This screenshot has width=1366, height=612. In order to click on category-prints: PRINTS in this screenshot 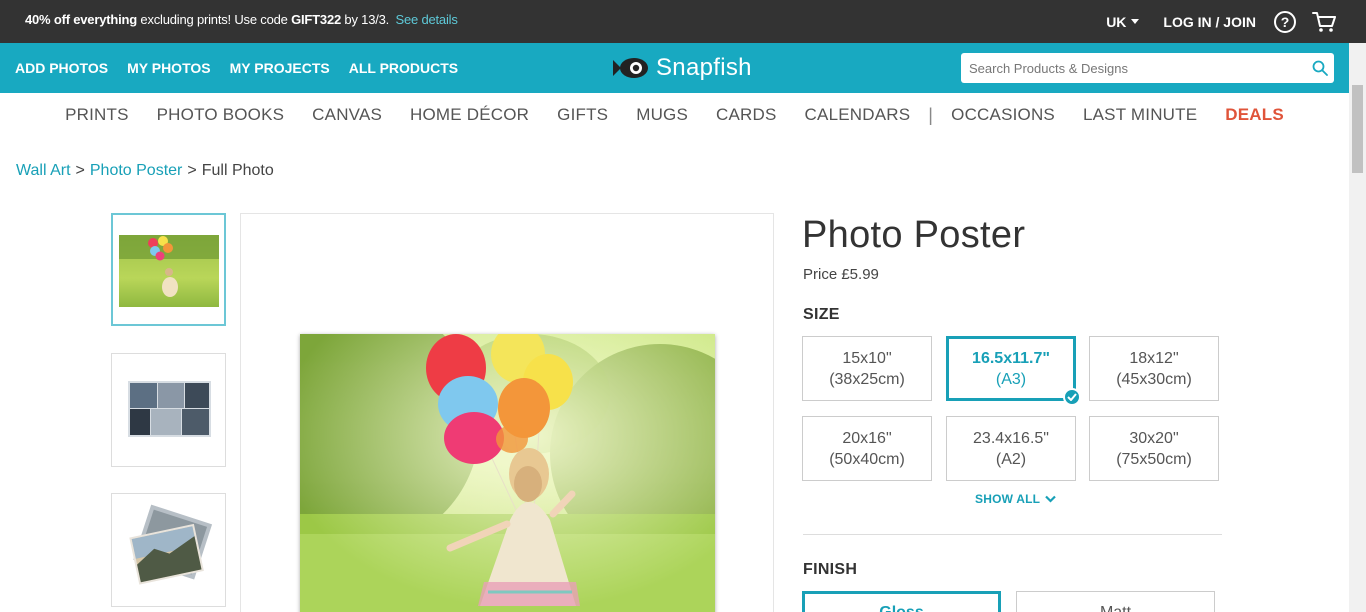, I will do `click(97, 115)`.